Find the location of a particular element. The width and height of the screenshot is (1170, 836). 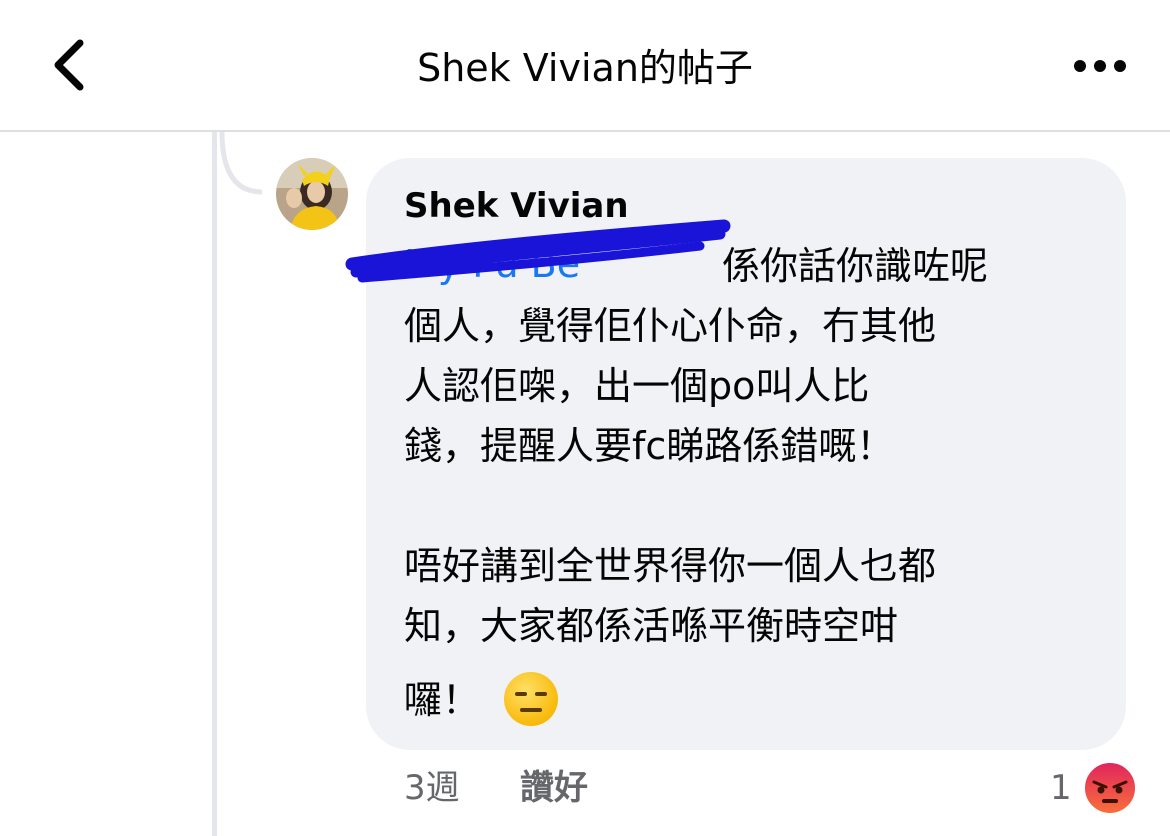

comment-author: Shek Vivian is located at coordinates (516, 206).